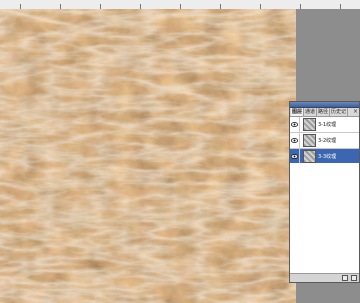 The width and height of the screenshot is (360, 303). What do you see at coordinates (345, 278) in the screenshot?
I see `new-layer-icon` at bounding box center [345, 278].